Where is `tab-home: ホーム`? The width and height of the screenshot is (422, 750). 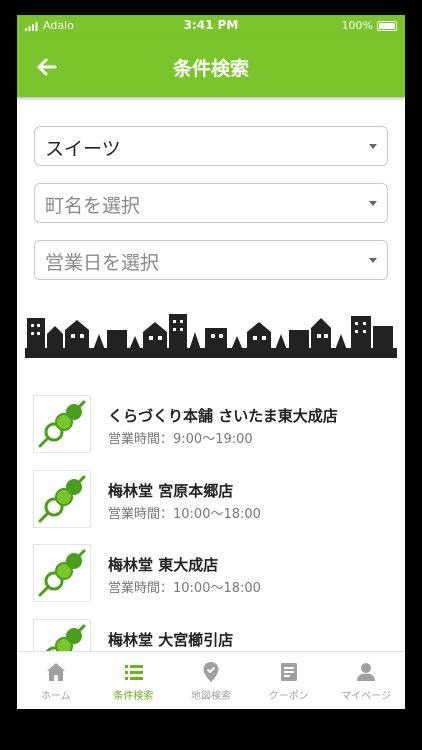
tab-home: ホーム is located at coordinates (56, 680).